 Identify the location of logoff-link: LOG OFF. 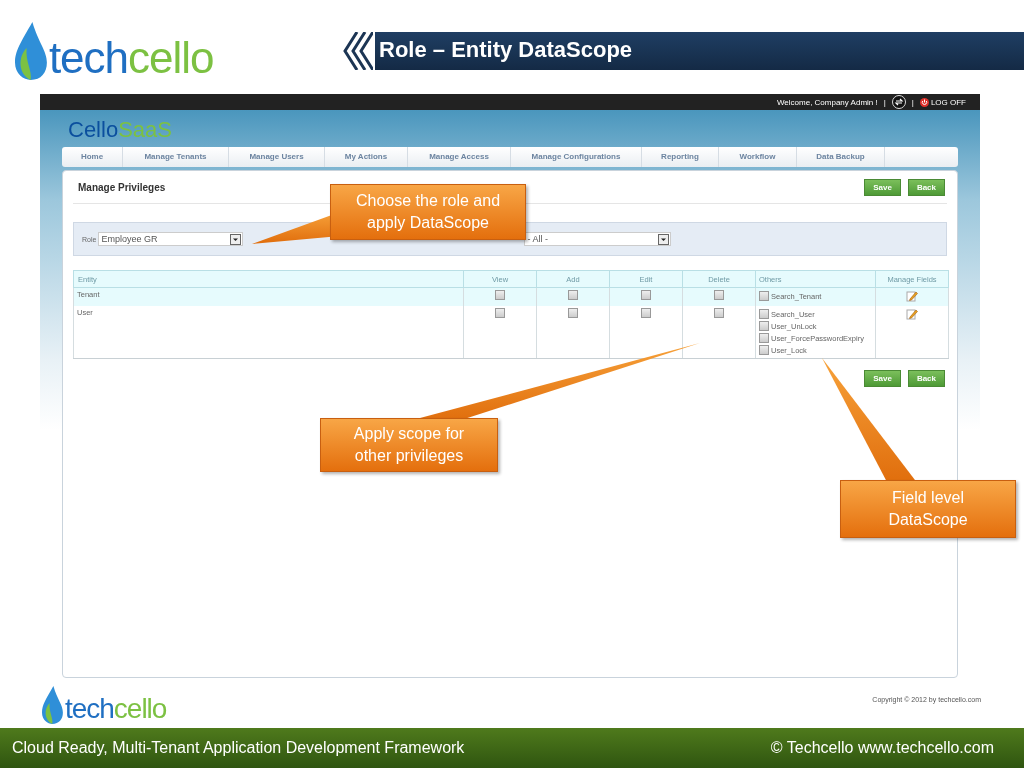
(942, 102).